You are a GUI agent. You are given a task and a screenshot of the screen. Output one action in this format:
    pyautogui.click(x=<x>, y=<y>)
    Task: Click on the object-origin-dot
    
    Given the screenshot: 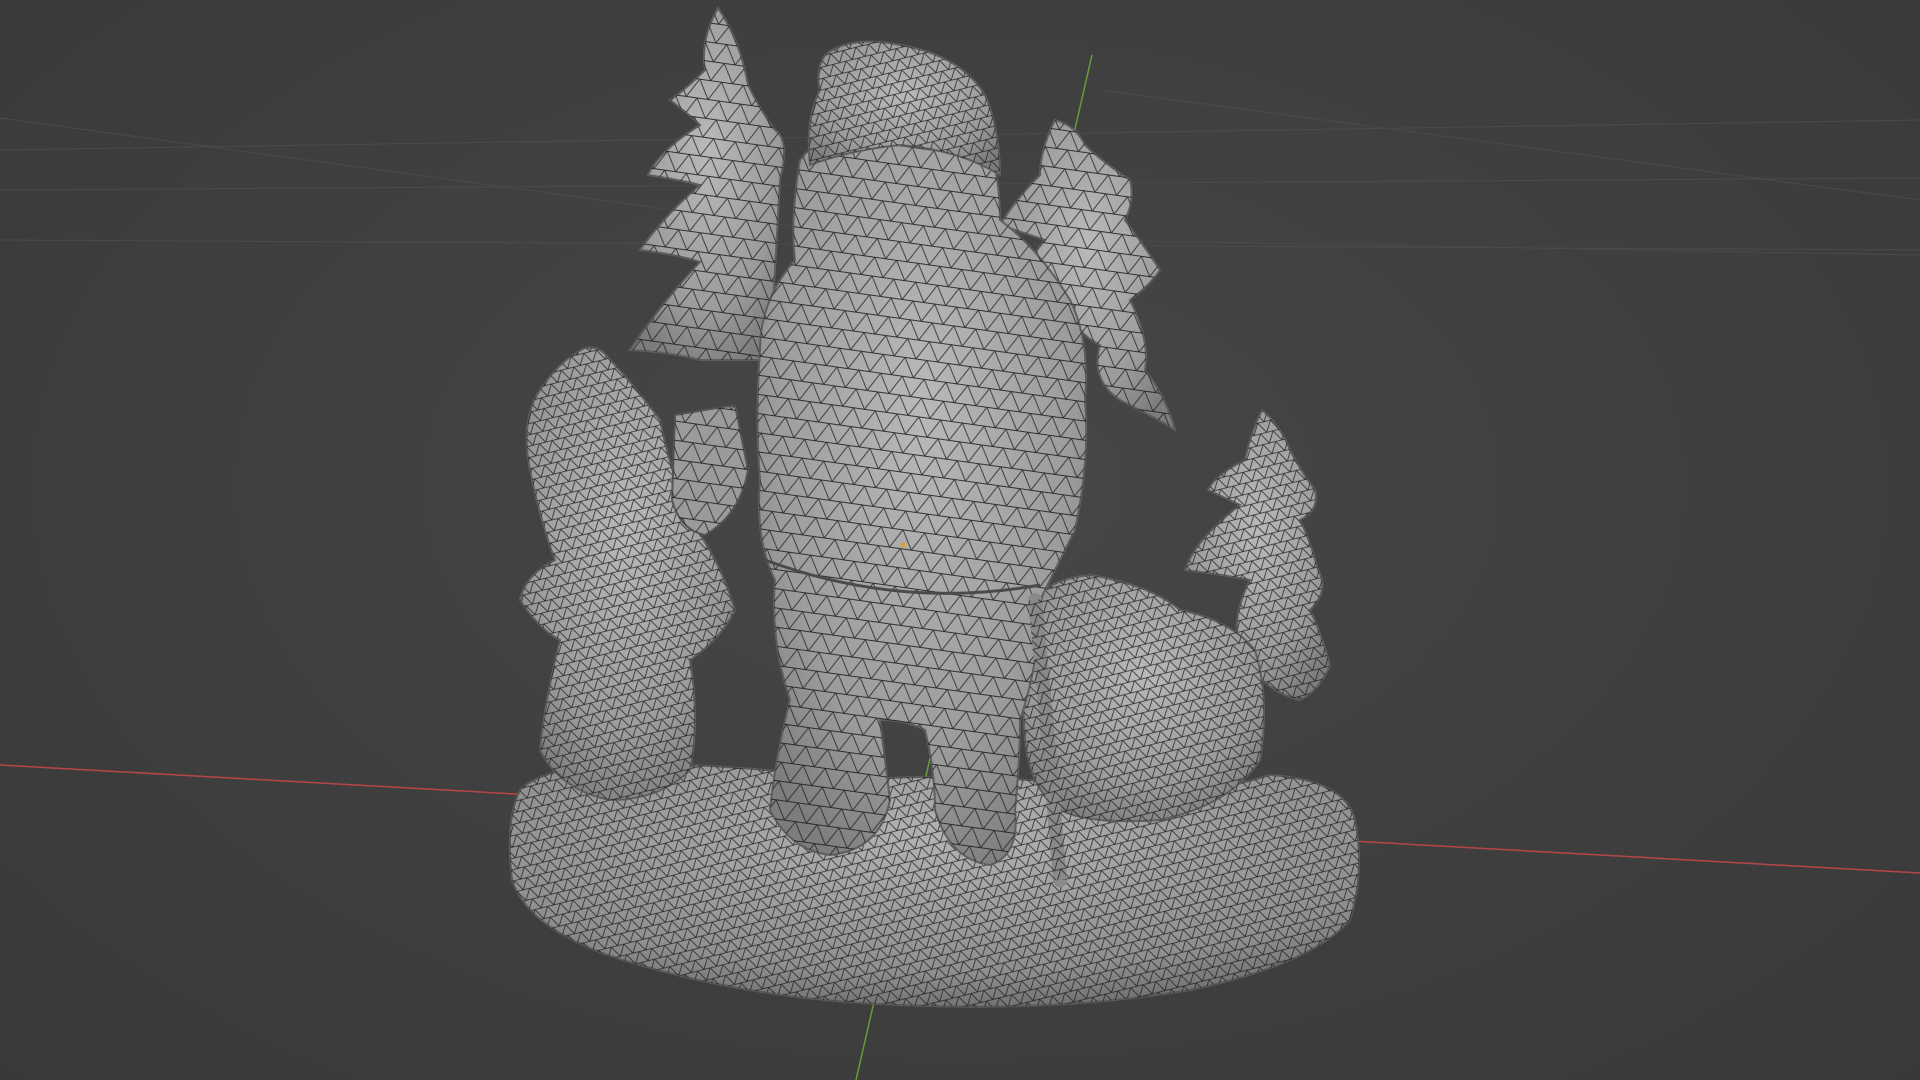 What is the action you would take?
    pyautogui.click(x=903, y=545)
    